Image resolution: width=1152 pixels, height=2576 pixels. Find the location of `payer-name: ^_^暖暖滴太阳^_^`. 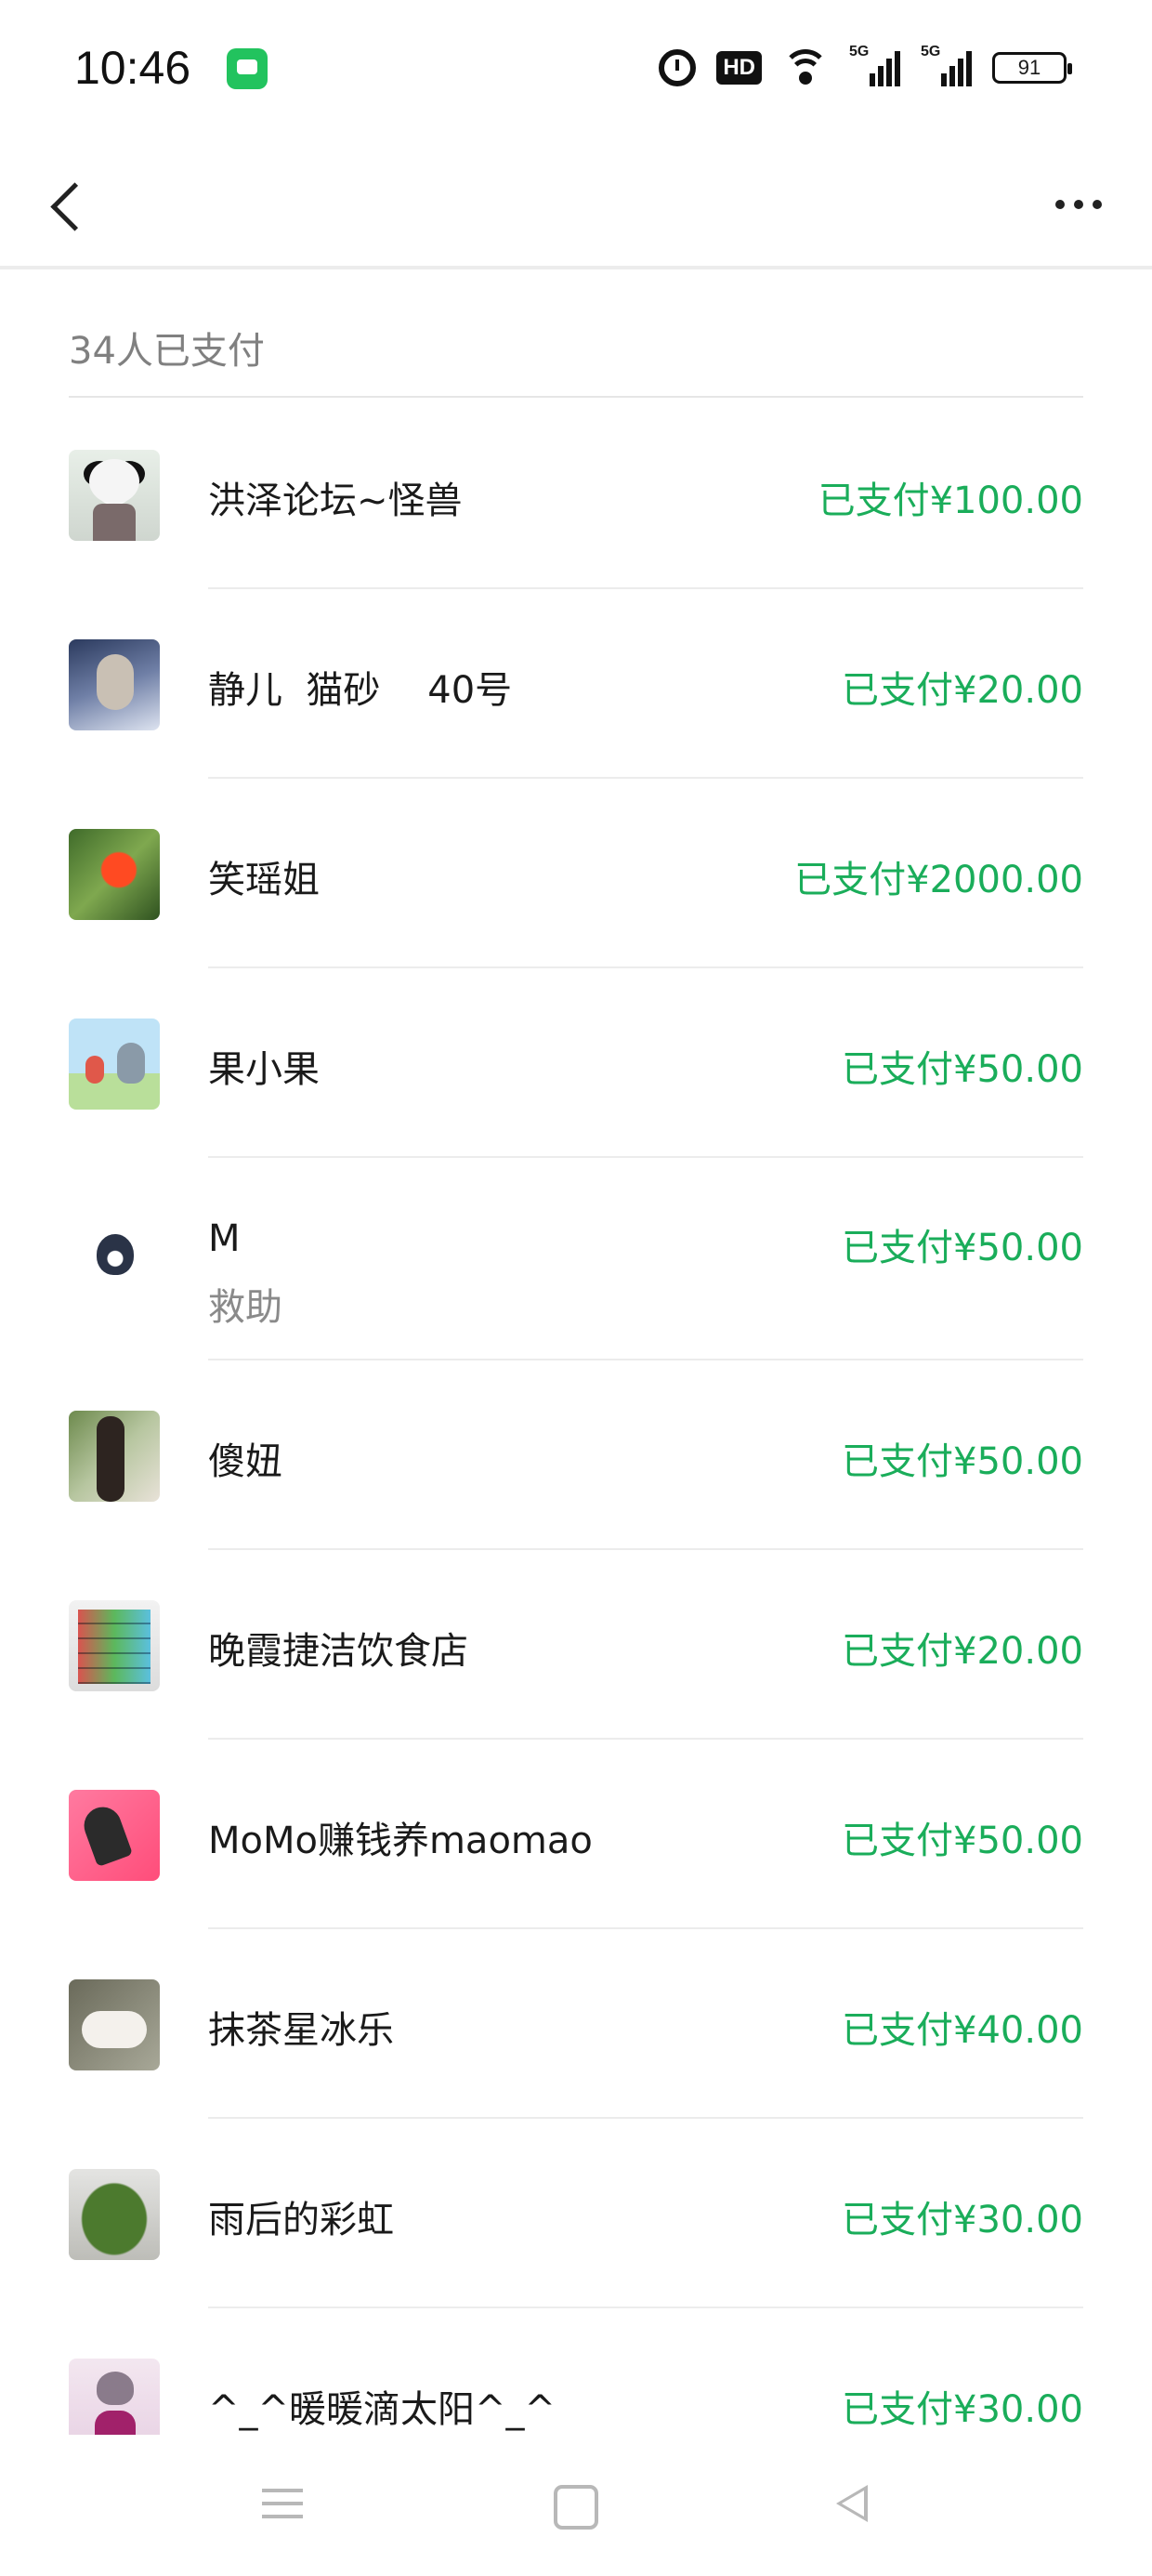

payer-name: ^_^暖暖滴太阳^_^ is located at coordinates (382, 2409).